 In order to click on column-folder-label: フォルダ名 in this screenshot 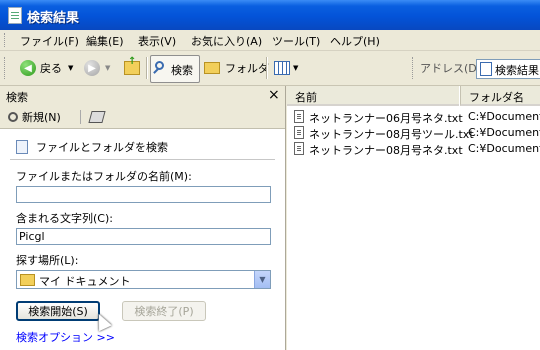, I will do `click(496, 97)`.